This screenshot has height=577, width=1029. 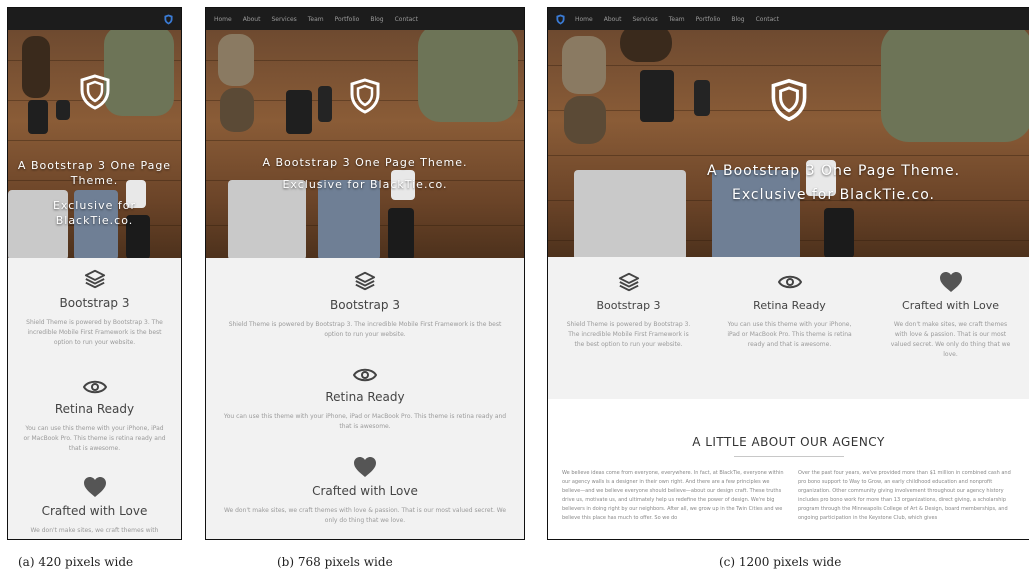 I want to click on about-divider, so click(x=788, y=456).